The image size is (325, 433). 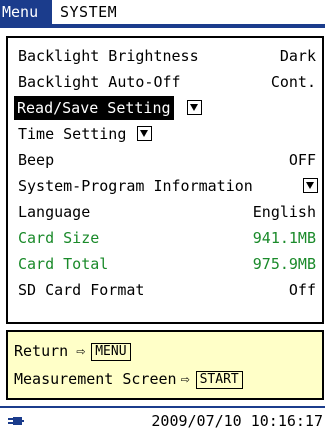 I want to click on setting-sd-card-format: SD Card Format Off, so click(x=167, y=290).